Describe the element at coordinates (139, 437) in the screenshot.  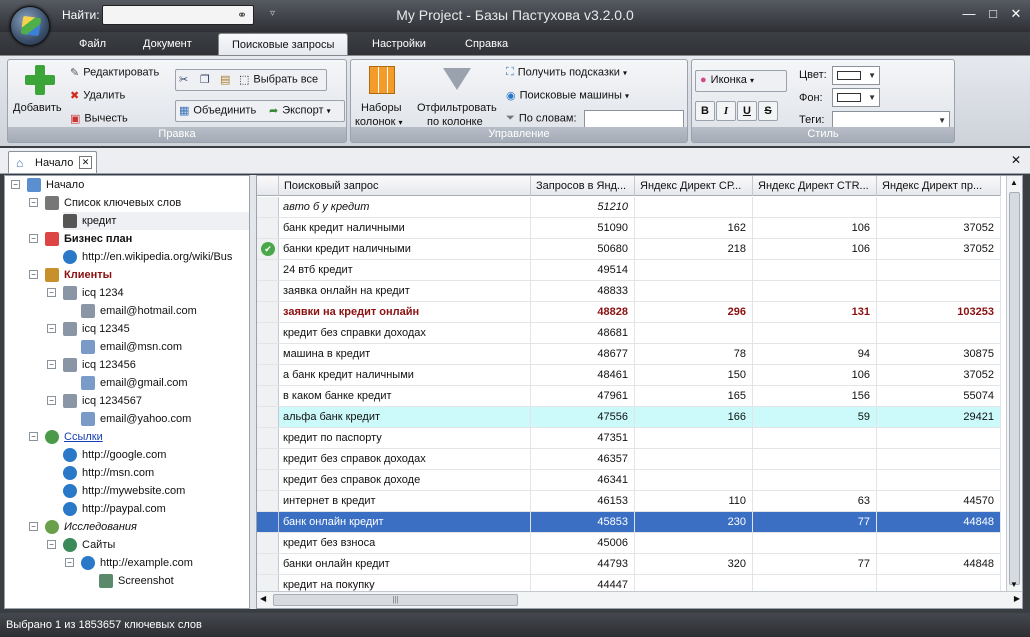
I see `tree-node: − Ссылки` at that location.